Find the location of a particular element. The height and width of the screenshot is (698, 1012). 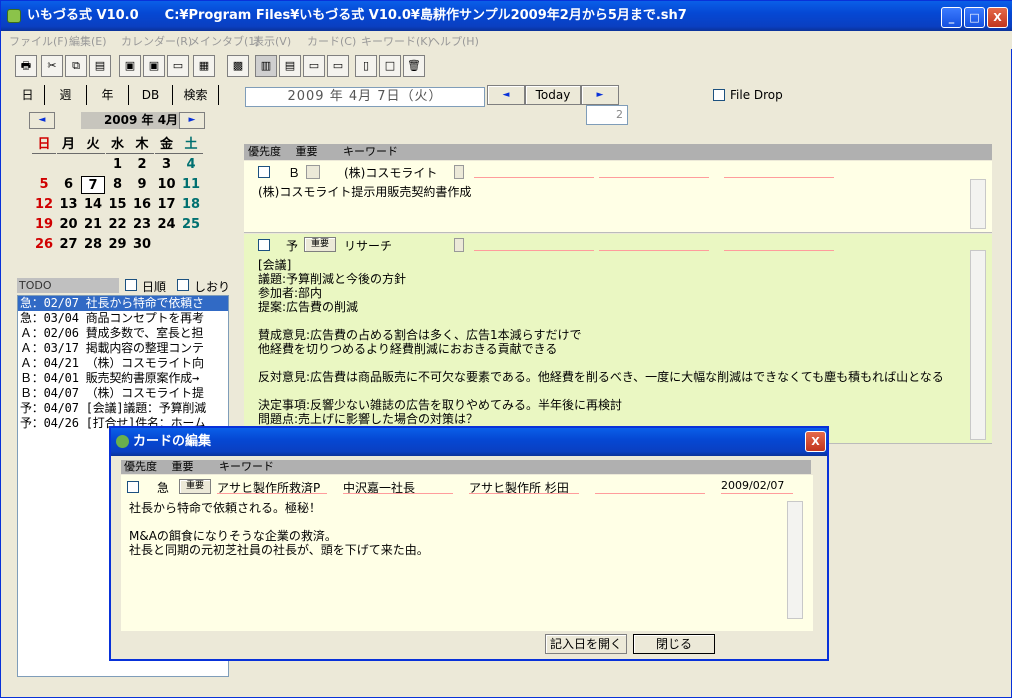

calendar-day: 15 is located at coordinates (118, 205).